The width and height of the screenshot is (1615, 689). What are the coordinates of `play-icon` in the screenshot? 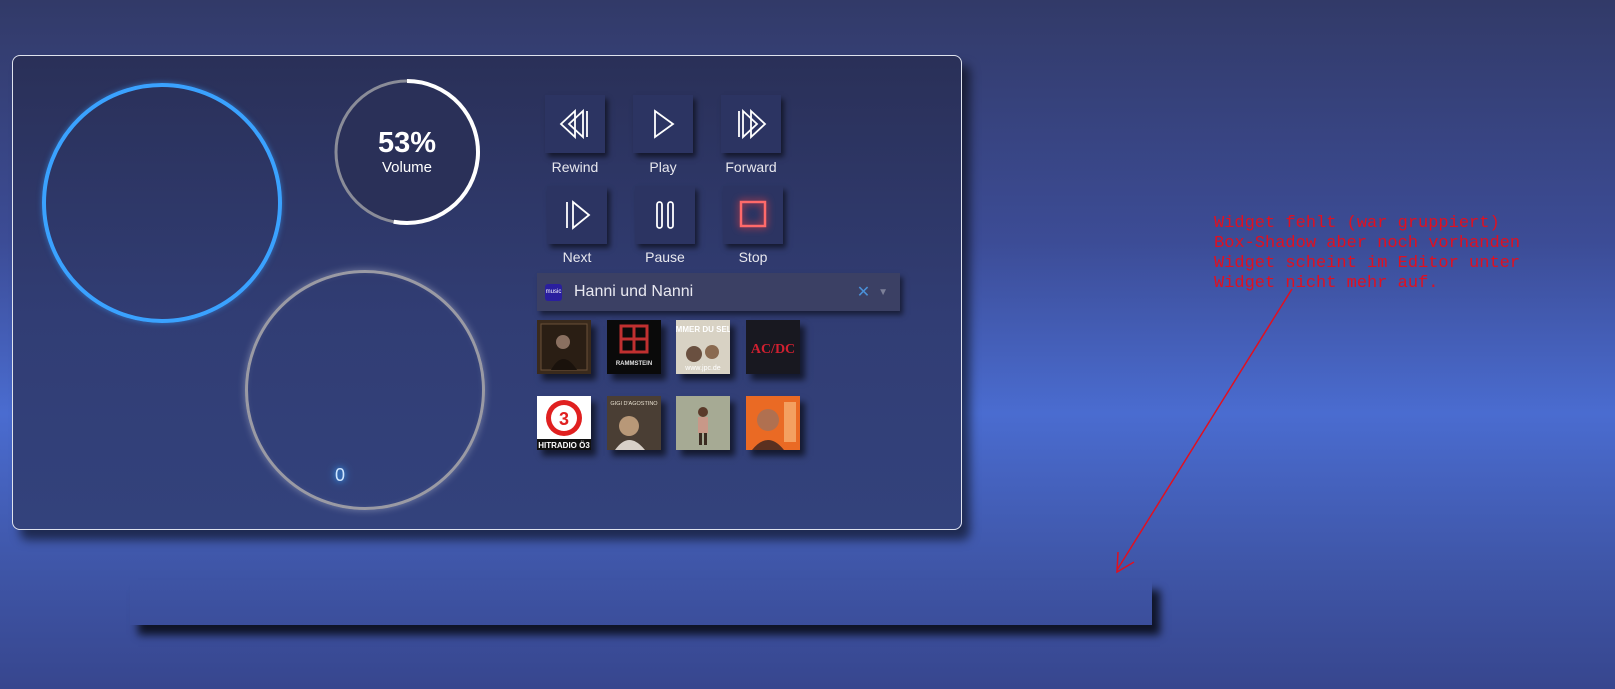 It's located at (664, 124).